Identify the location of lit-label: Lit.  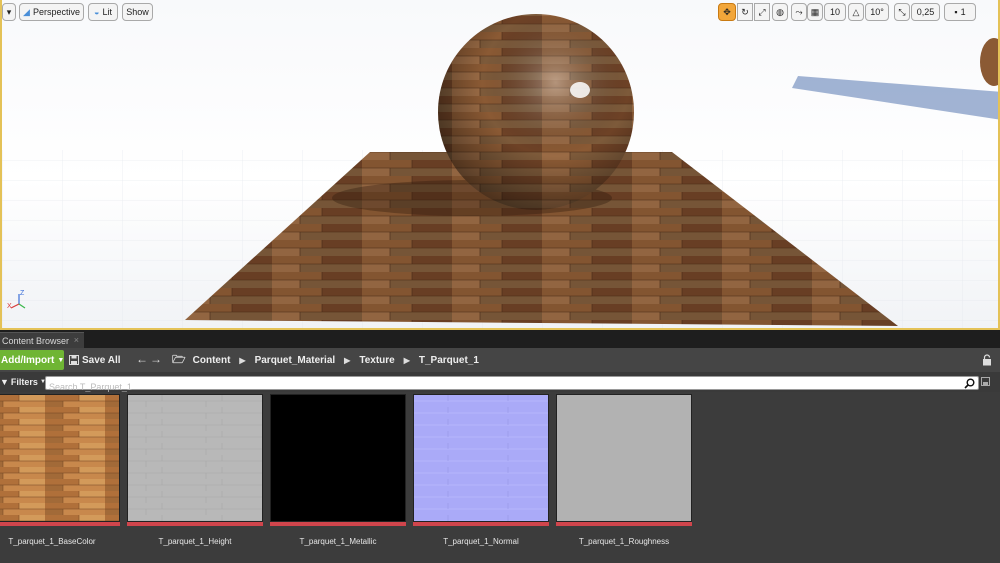
(107, 12).